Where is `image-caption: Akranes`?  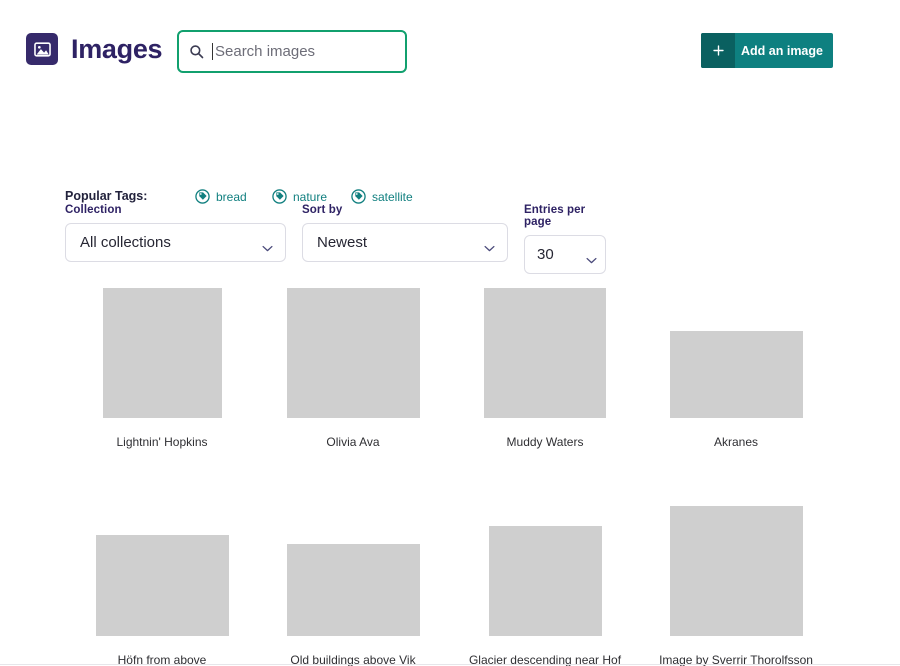
image-caption: Akranes is located at coordinates (736, 442).